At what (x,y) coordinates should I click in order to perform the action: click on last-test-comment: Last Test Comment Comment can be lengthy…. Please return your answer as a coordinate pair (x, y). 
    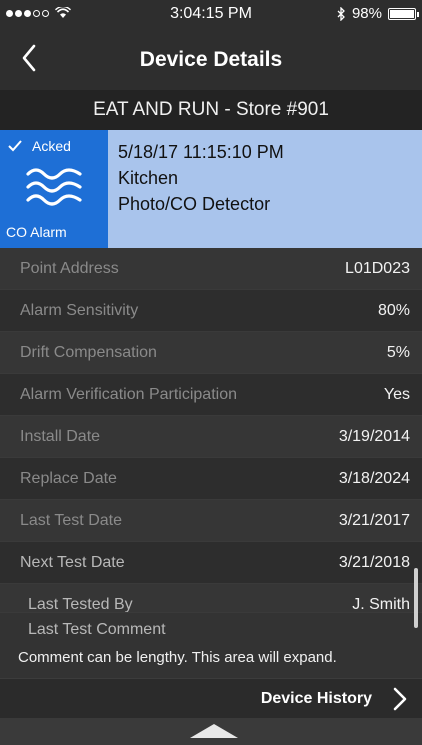
    Looking at the image, I should click on (211, 645).